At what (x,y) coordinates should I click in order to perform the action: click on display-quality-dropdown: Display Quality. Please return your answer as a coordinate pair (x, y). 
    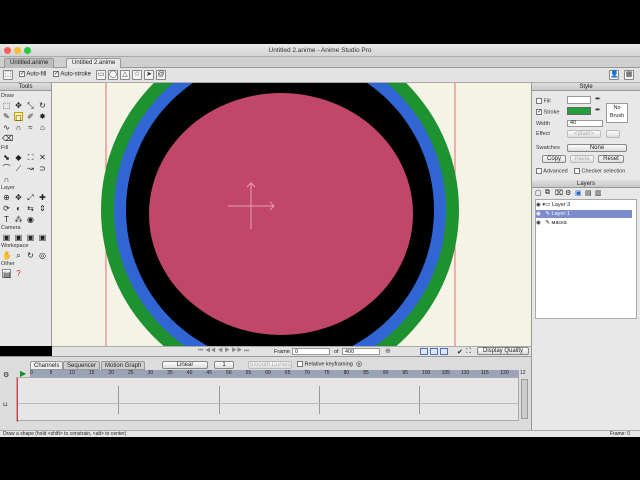
    Looking at the image, I should click on (503, 351).